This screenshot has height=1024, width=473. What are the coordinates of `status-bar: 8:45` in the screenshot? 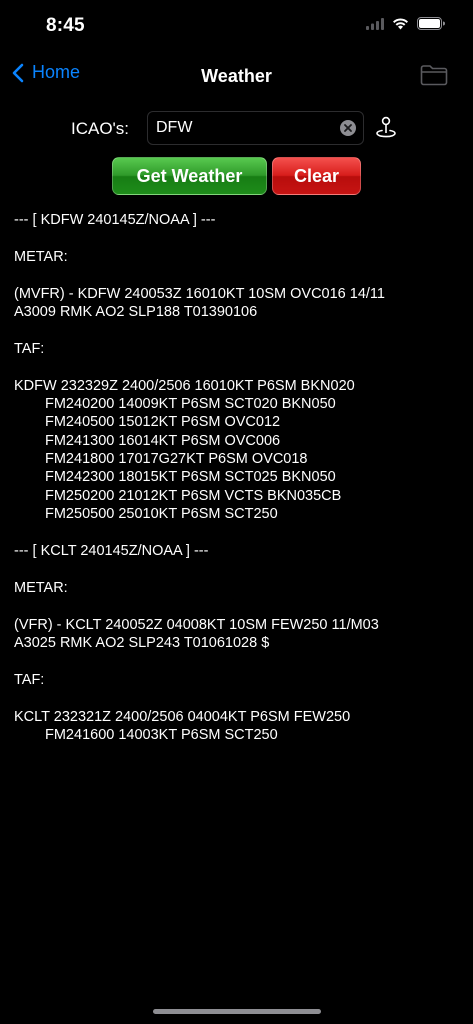 It's located at (236, 27).